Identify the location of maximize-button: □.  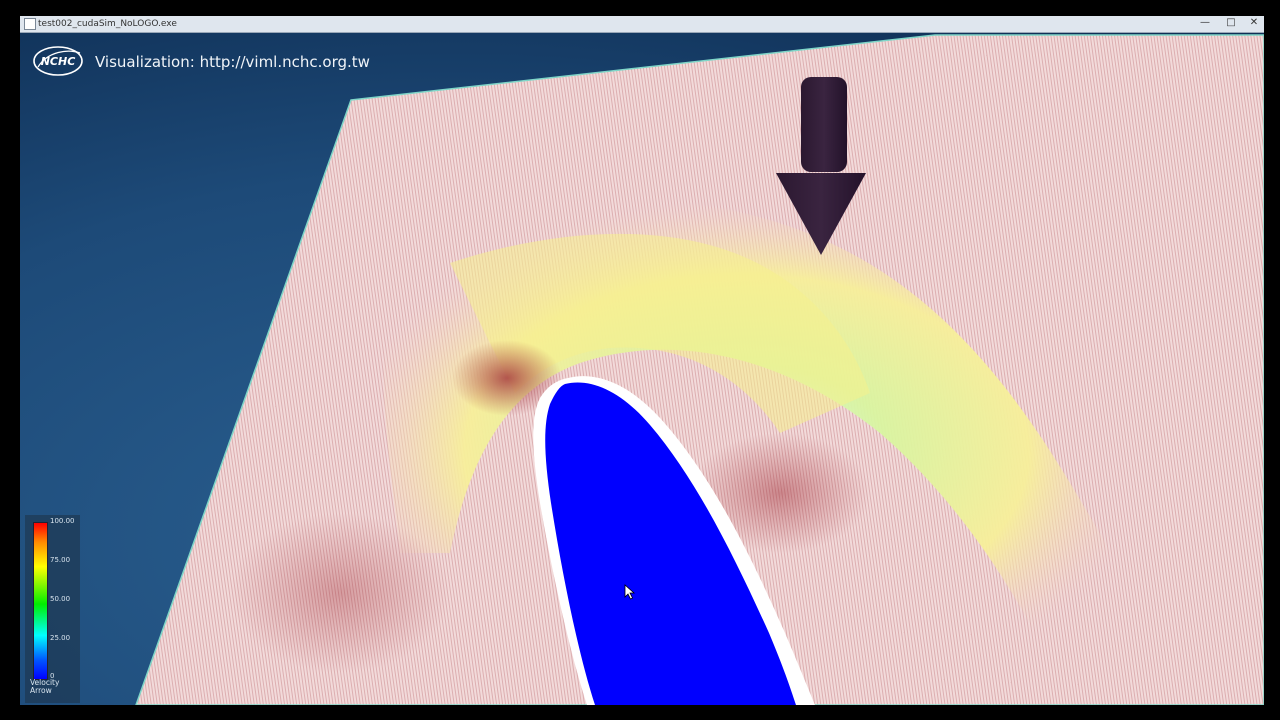
(1231, 23).